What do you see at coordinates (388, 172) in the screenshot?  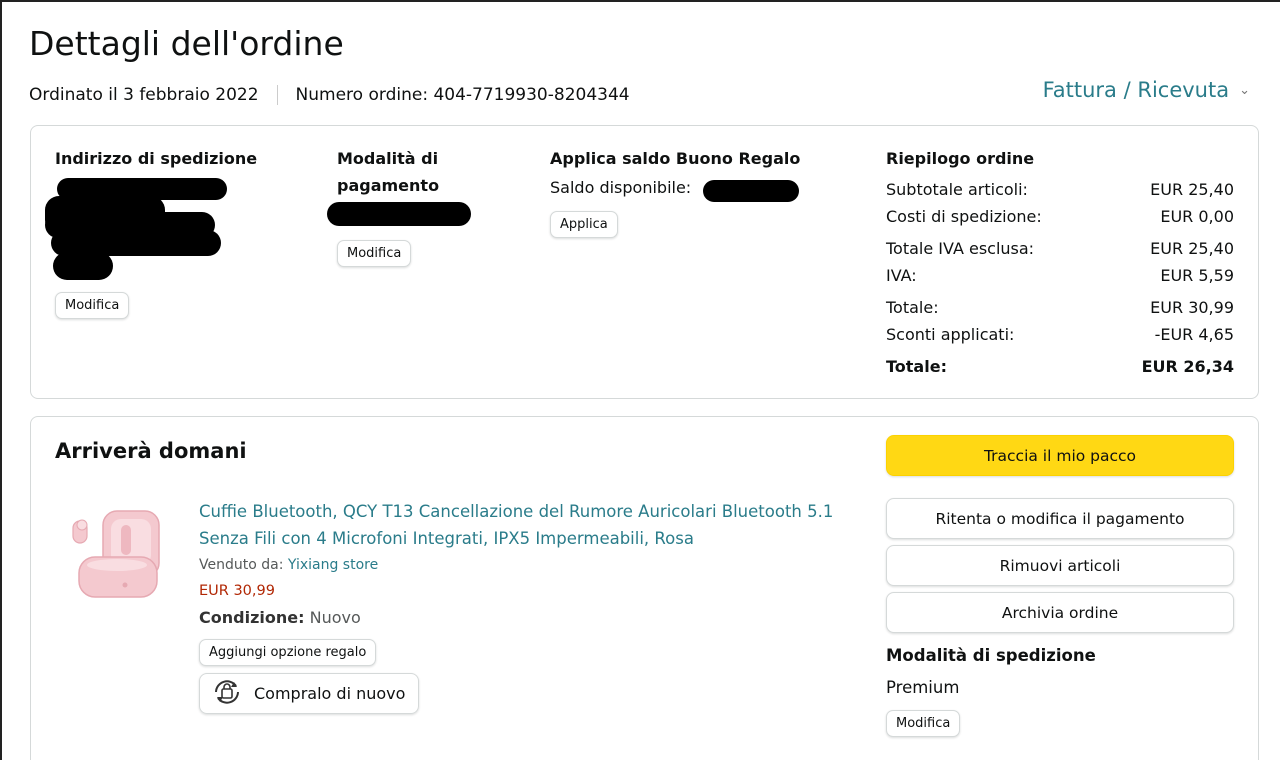 I see `payment-method-title: Modalità di pagamento` at bounding box center [388, 172].